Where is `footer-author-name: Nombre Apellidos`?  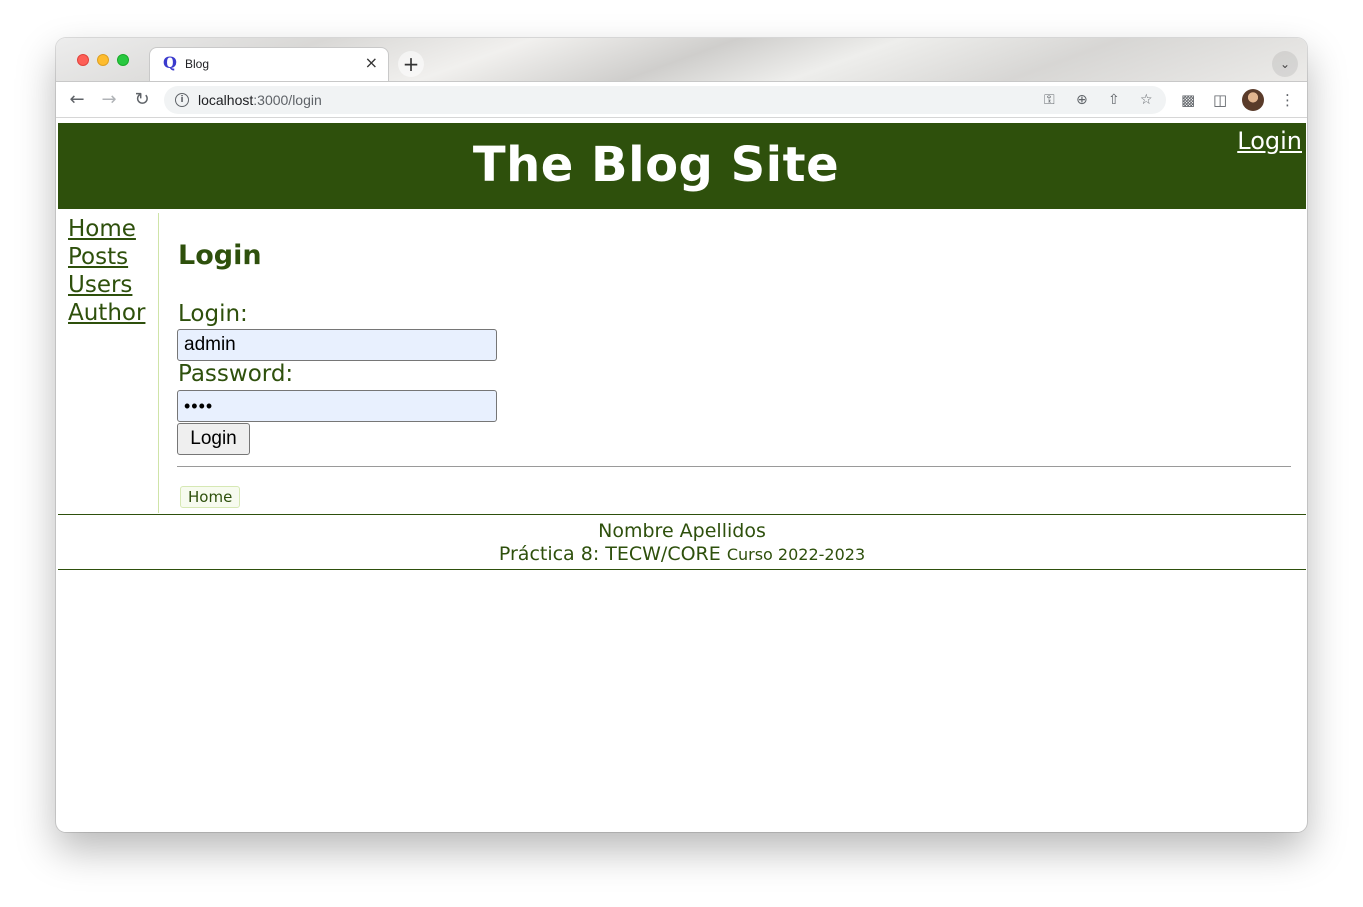
footer-author-name: Nombre Apellidos is located at coordinates (682, 531).